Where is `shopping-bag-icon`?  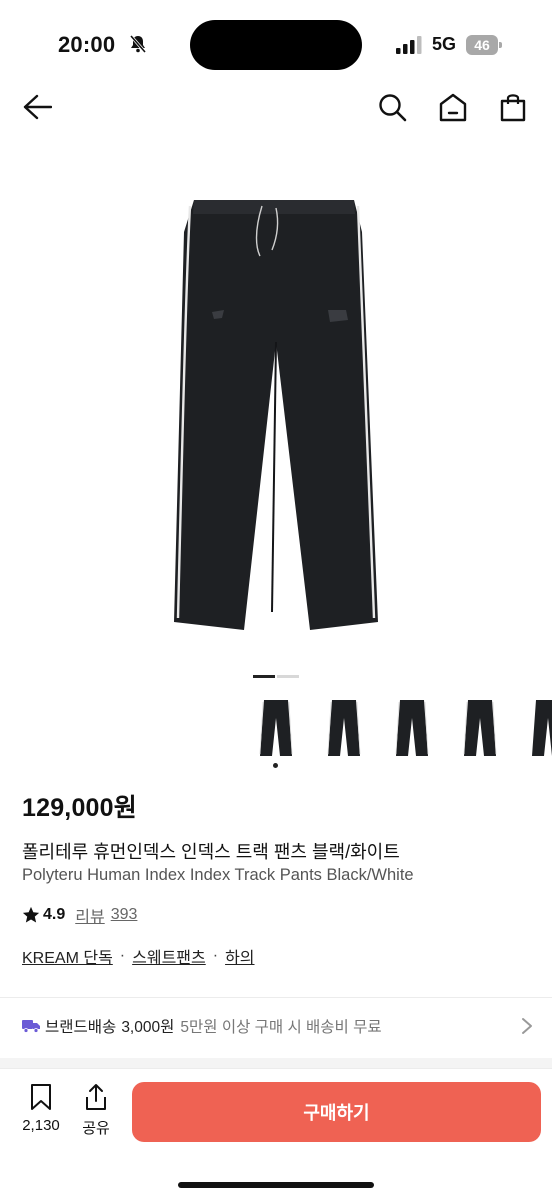 shopping-bag-icon is located at coordinates (513, 107).